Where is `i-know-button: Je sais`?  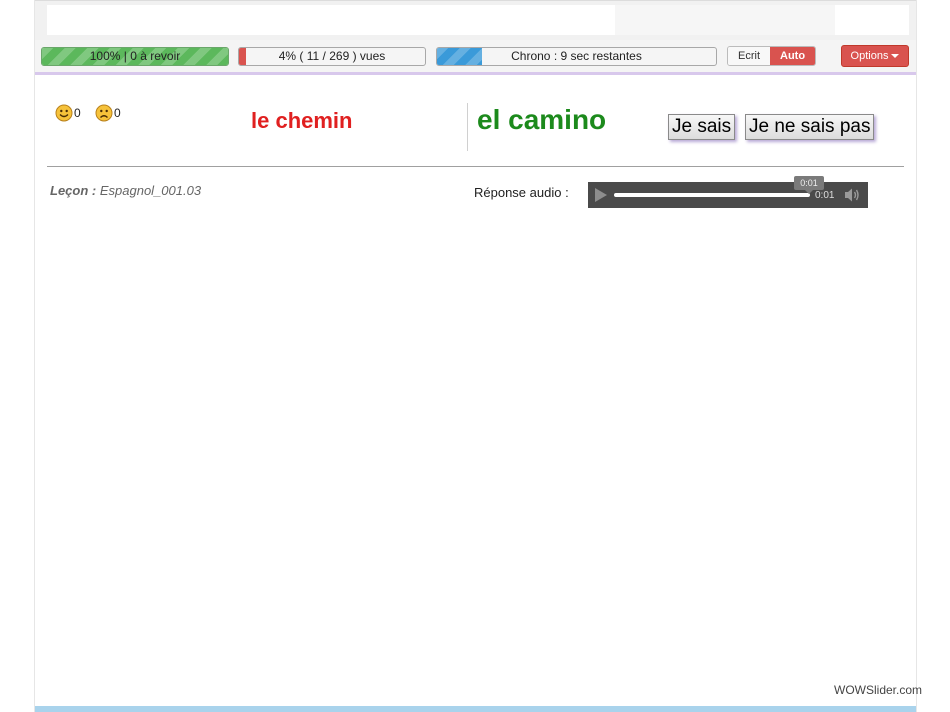 i-know-button: Je sais is located at coordinates (702, 127).